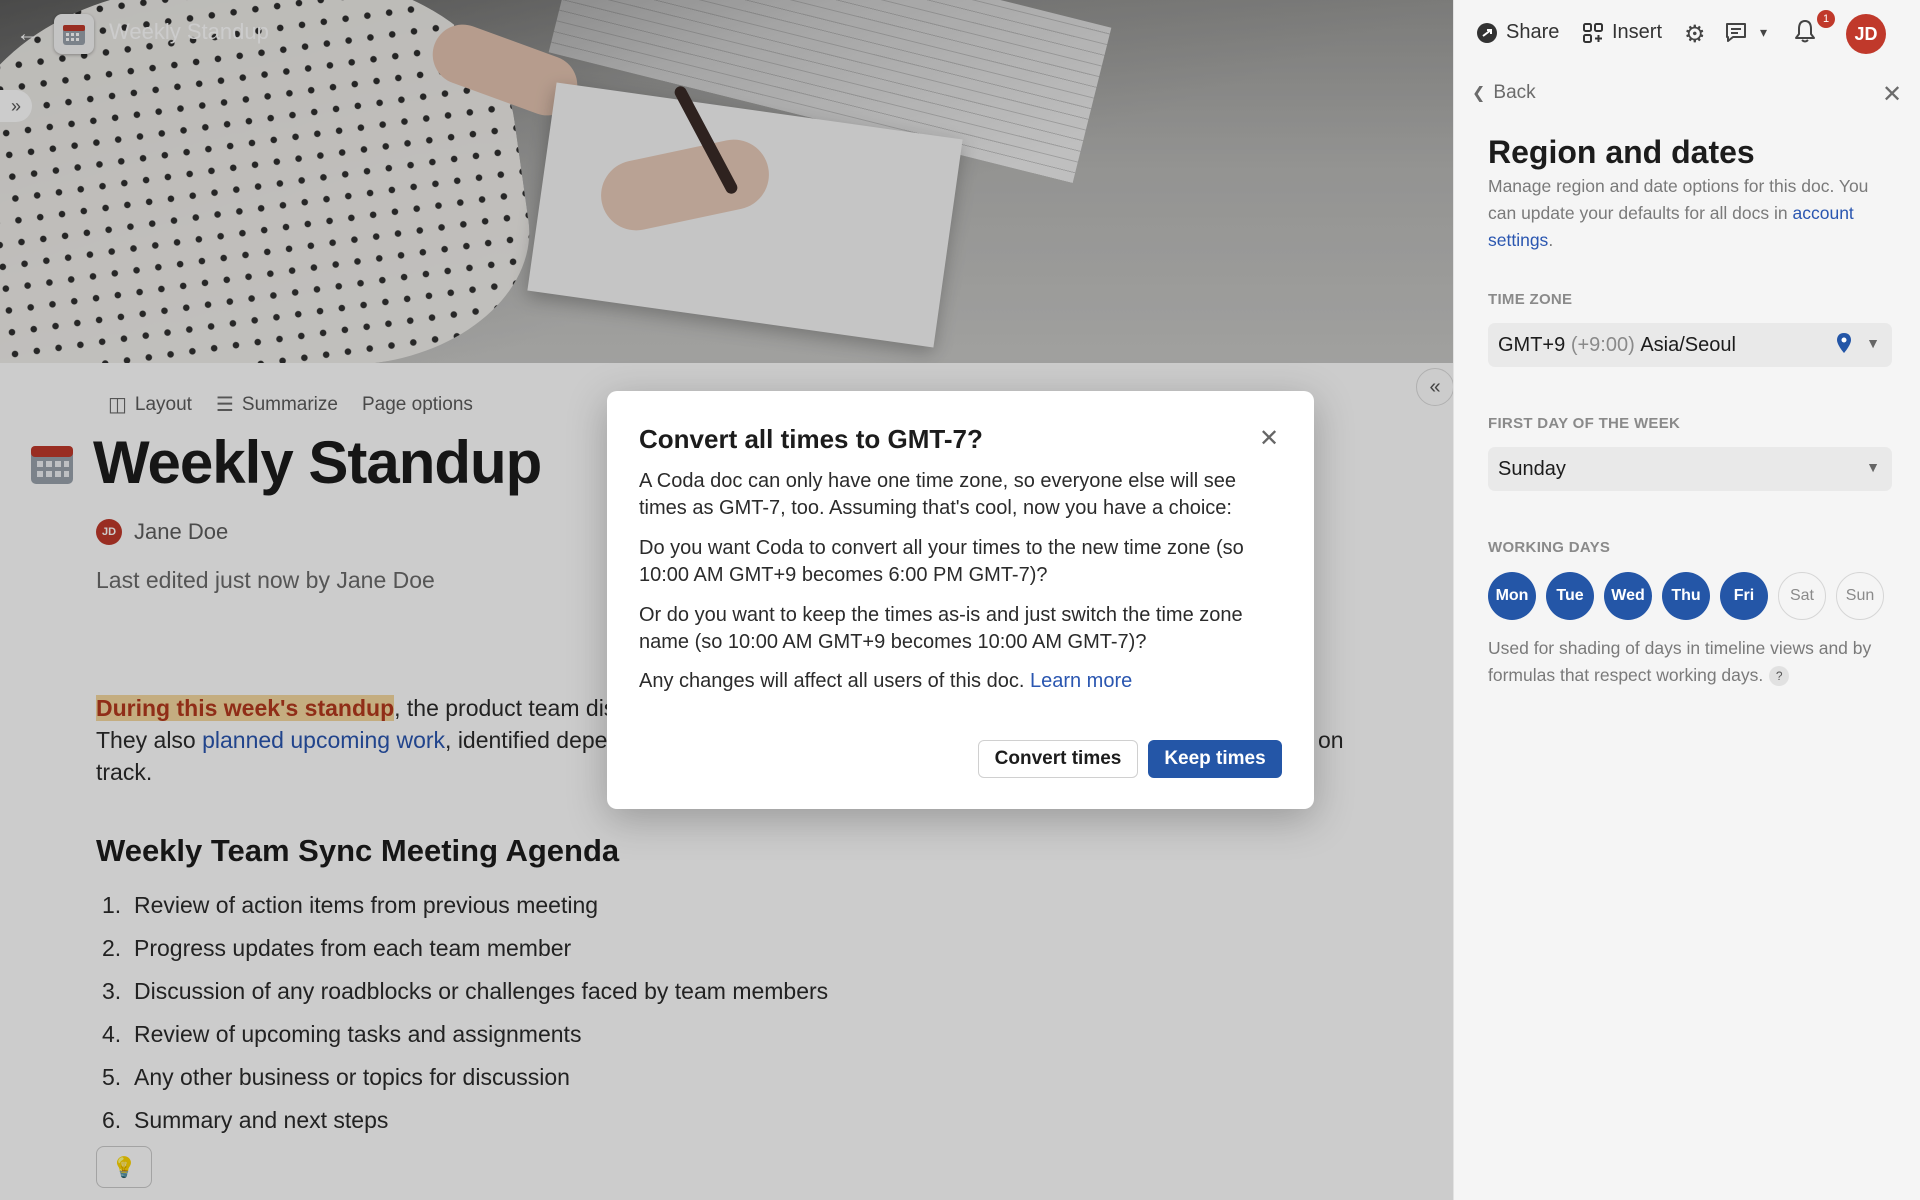  Describe the element at coordinates (1533, 32) in the screenshot. I see `share-label: Share` at that location.